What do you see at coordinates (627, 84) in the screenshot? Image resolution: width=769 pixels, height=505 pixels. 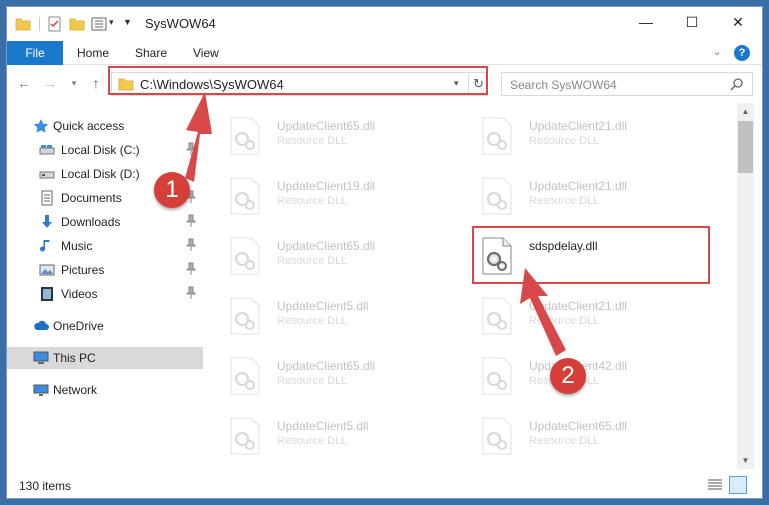 I see `search-input: Search SysWOW64` at bounding box center [627, 84].